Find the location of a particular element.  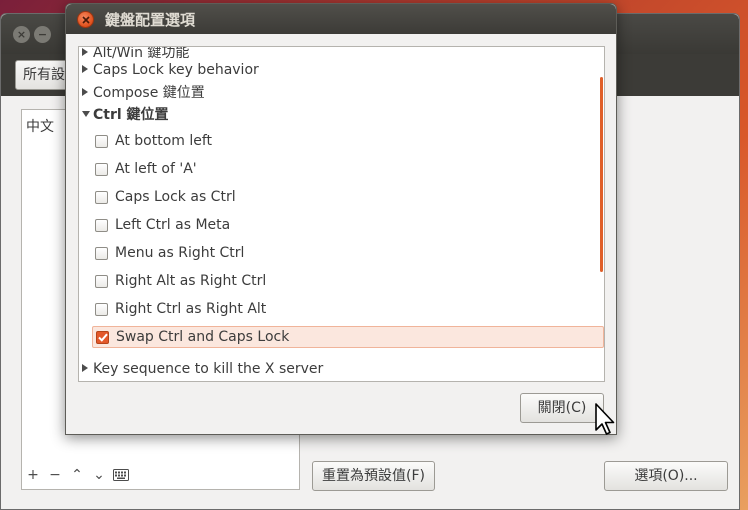

background-close-icon: × is located at coordinates (21, 34).